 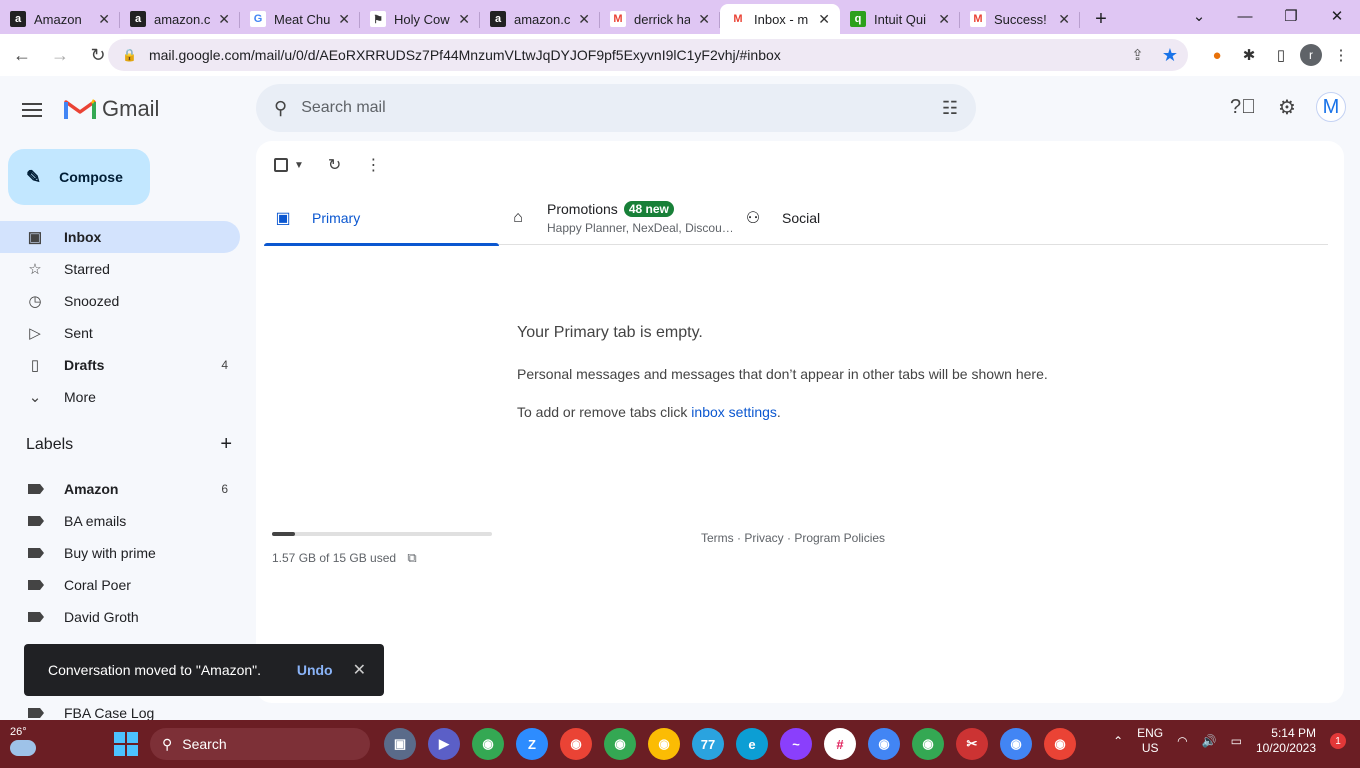 What do you see at coordinates (400, 744) in the screenshot?
I see `files-icon: ▣` at bounding box center [400, 744].